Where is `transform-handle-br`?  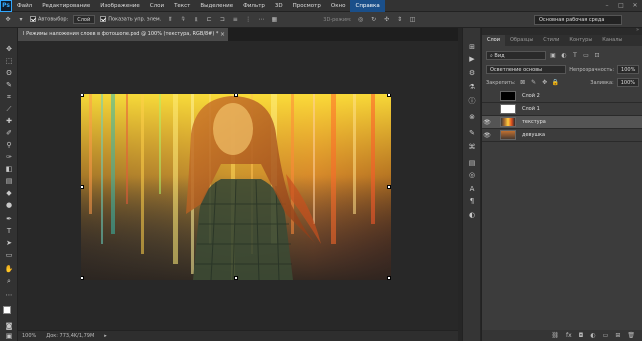
transform-handle-br is located at coordinates (389, 278).